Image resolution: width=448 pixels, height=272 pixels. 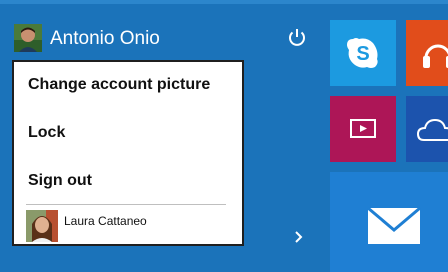 I want to click on skype-tile: S, so click(x=363, y=53).